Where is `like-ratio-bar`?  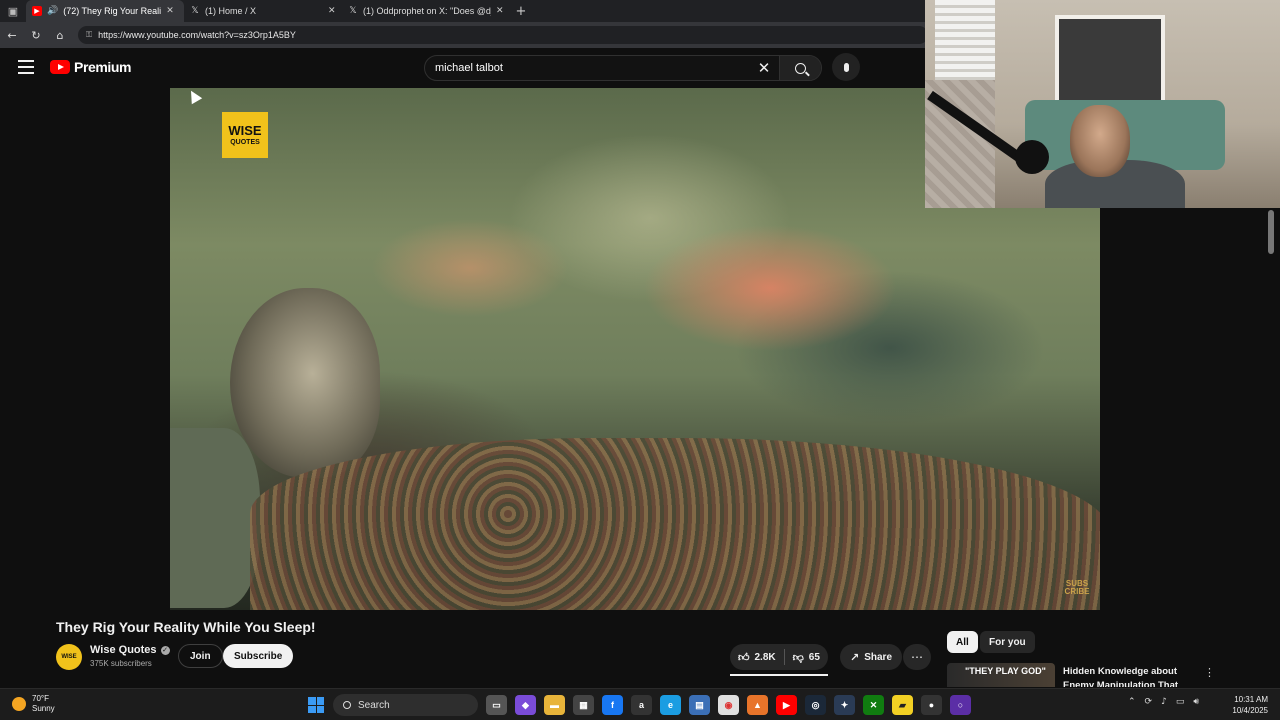 like-ratio-bar is located at coordinates (779, 675).